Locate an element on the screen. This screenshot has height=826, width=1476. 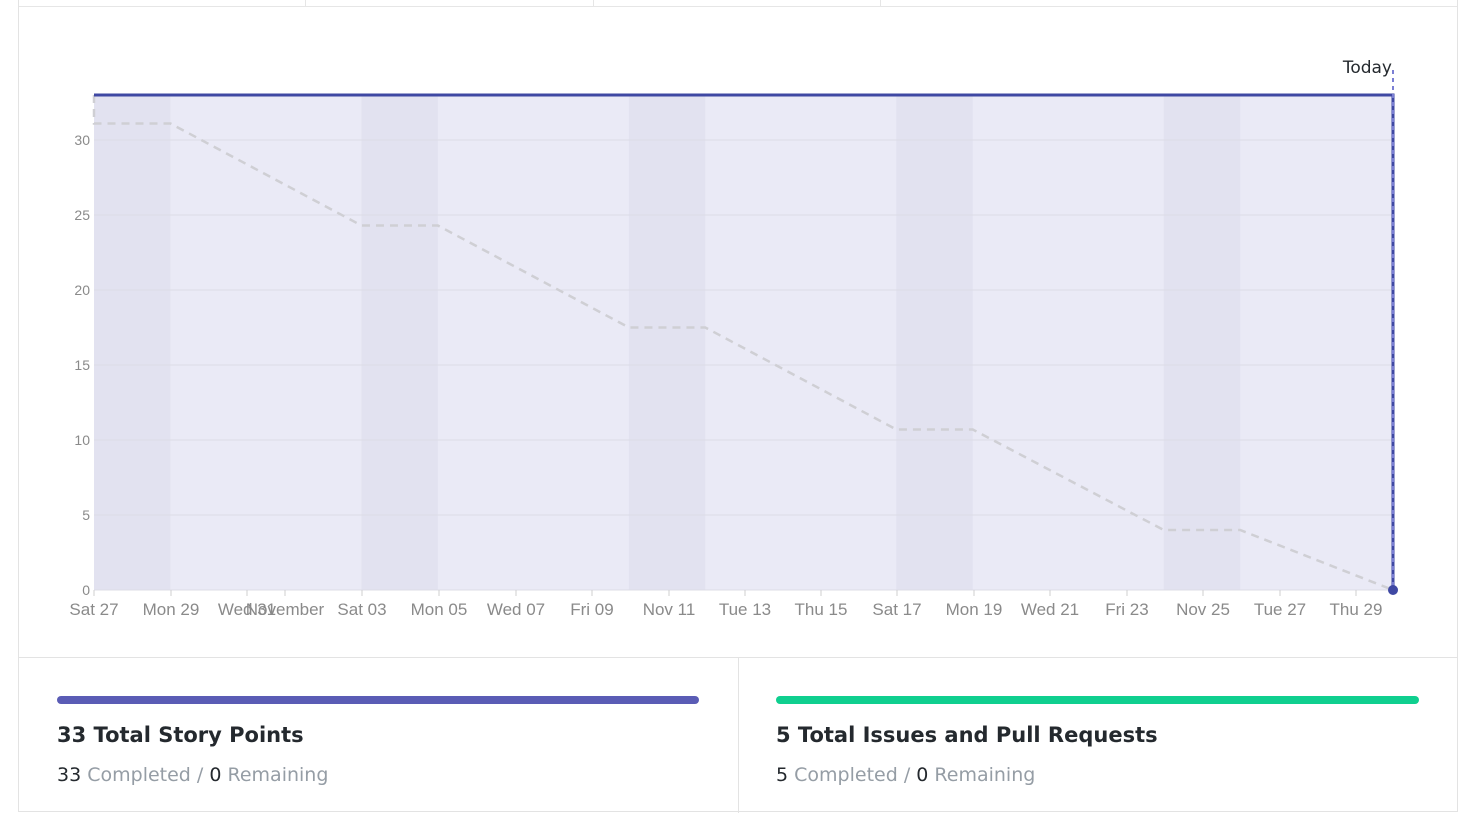
issues-title: 5 Total Issues and Pull Requests is located at coordinates (967, 735).